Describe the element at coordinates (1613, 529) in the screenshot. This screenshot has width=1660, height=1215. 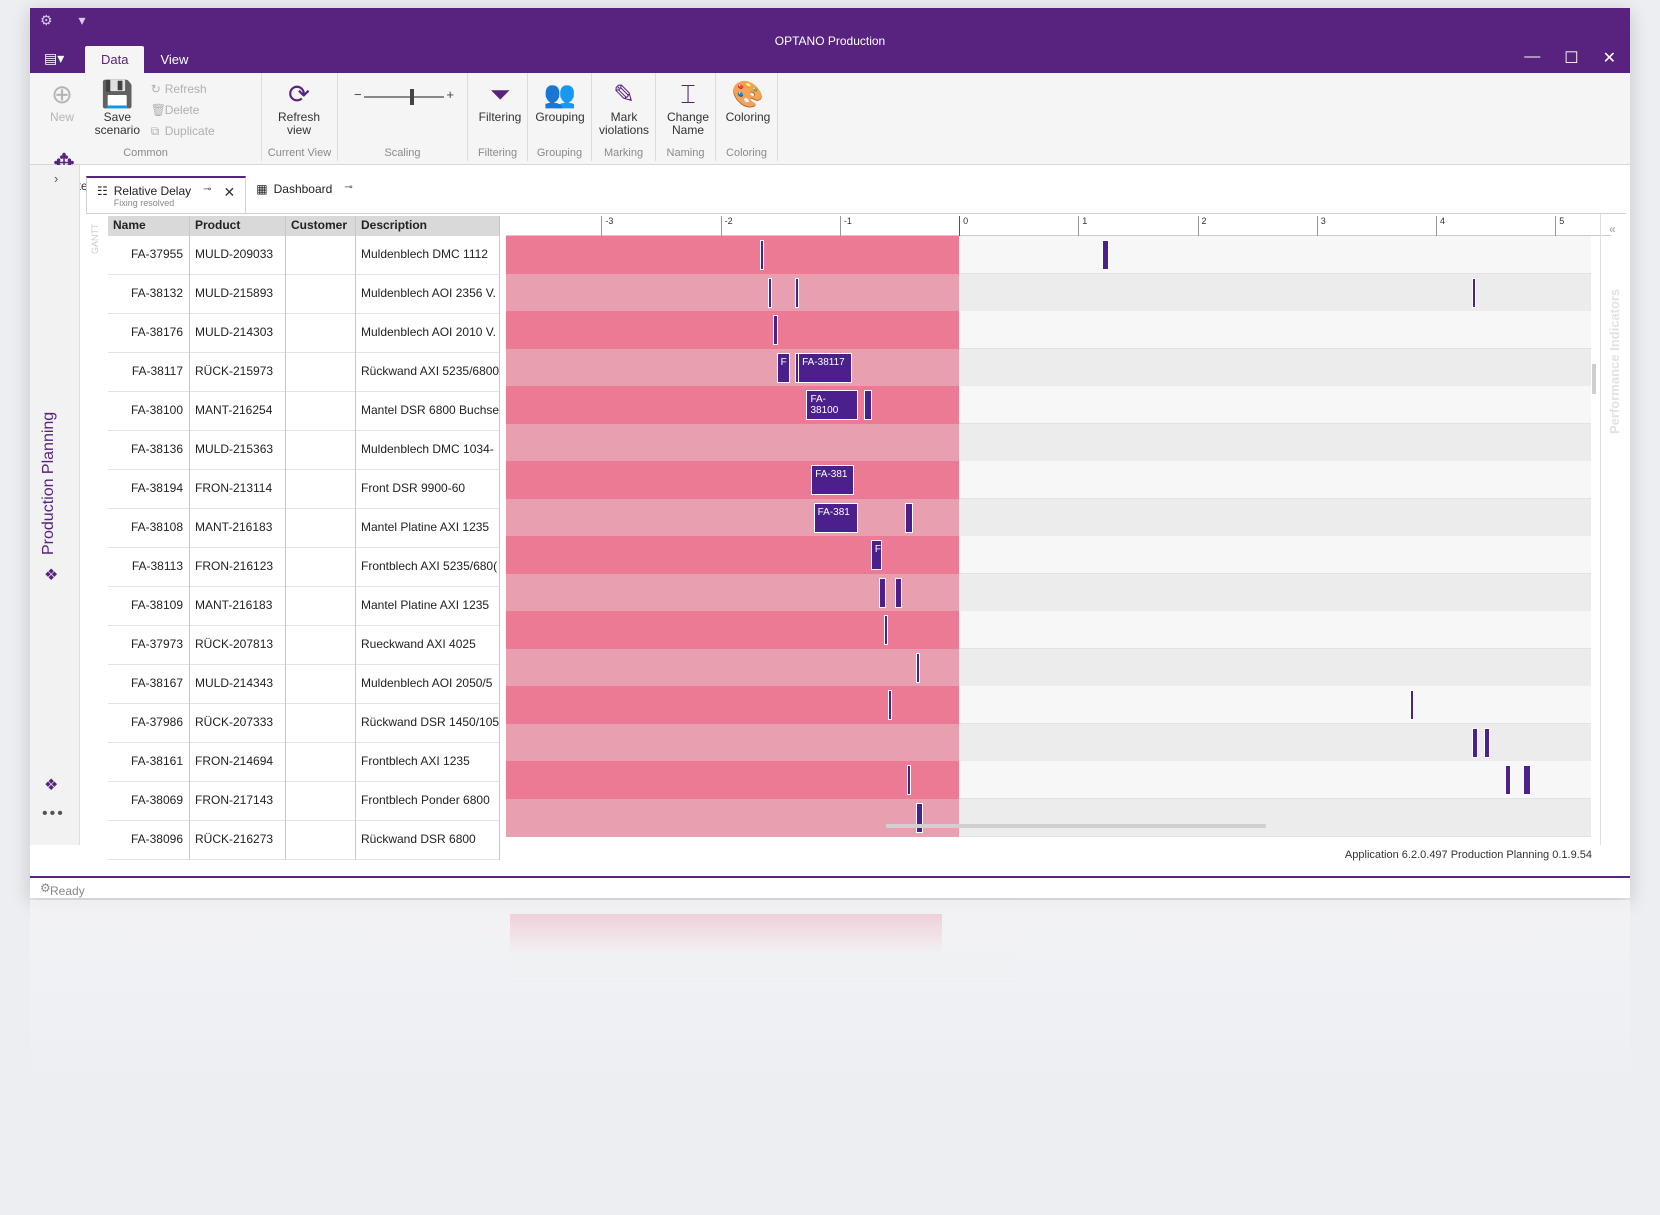
I see `performance-indicators-panel: « Performance Indicators` at that location.